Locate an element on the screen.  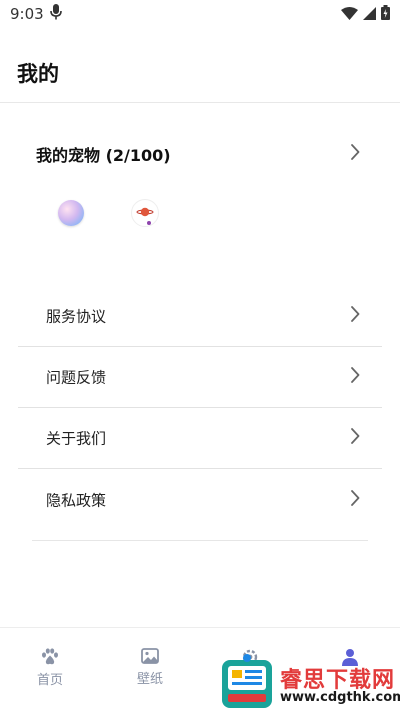
status-bar: 9:03 is located at coordinates (200, 14).